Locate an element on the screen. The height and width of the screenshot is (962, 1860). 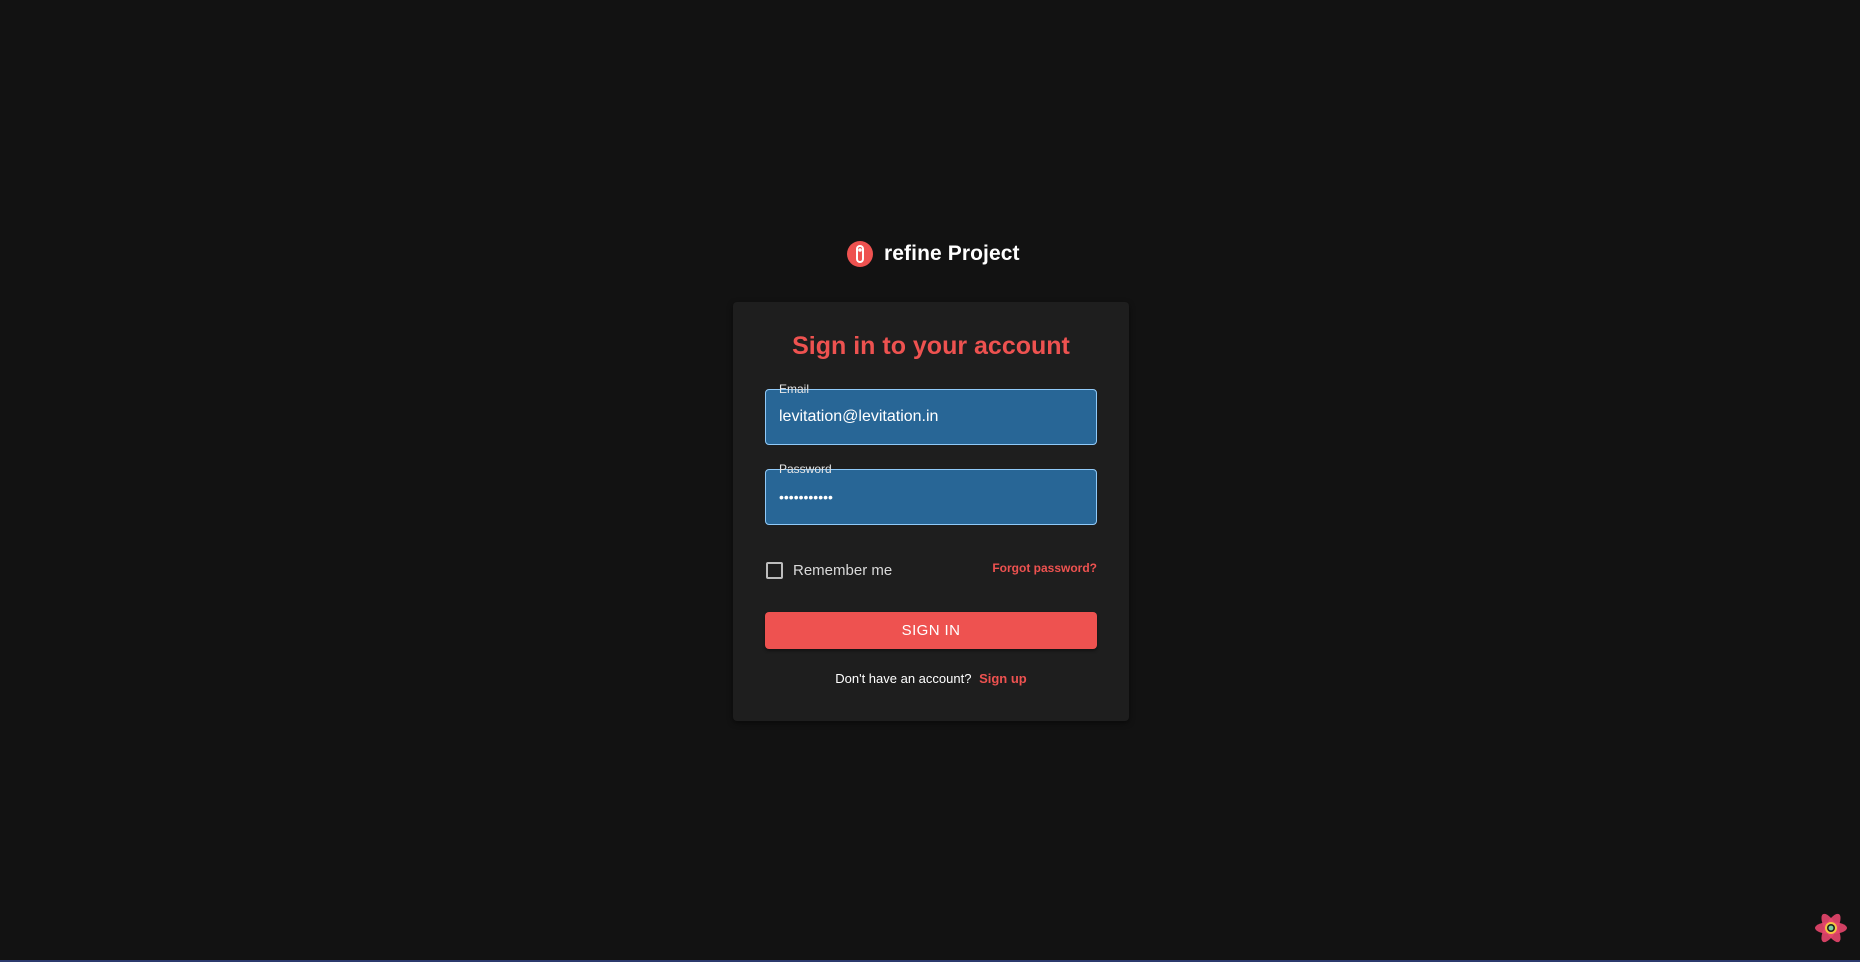
email-field: Email is located at coordinates (931, 413).